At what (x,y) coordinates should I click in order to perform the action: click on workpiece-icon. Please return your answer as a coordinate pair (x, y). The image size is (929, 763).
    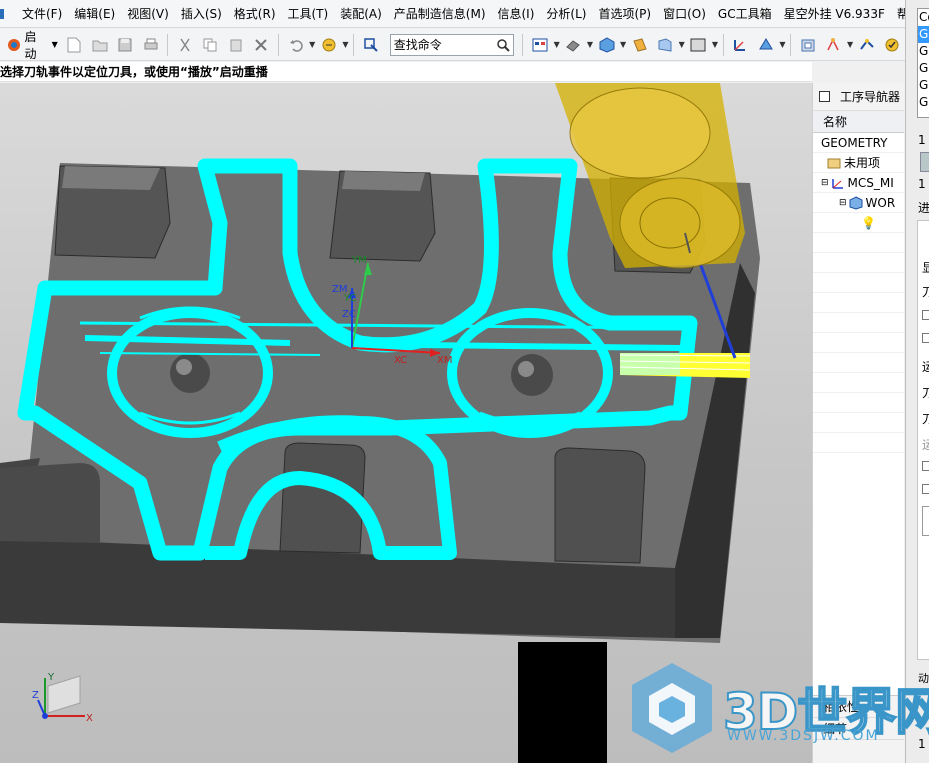
    Looking at the image, I should click on (856, 202).